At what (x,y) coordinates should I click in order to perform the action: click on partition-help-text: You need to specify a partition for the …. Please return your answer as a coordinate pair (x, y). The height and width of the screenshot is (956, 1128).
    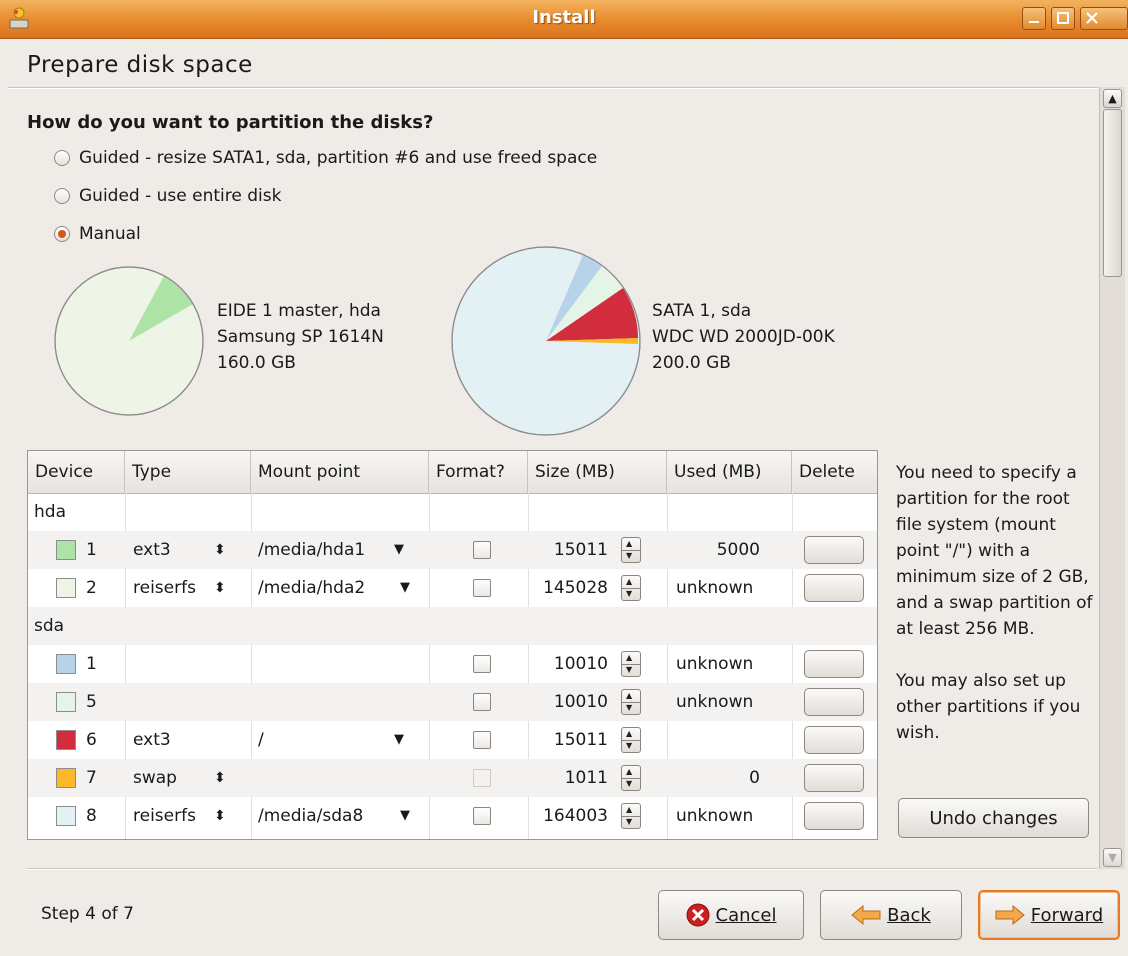
    Looking at the image, I should click on (996, 603).